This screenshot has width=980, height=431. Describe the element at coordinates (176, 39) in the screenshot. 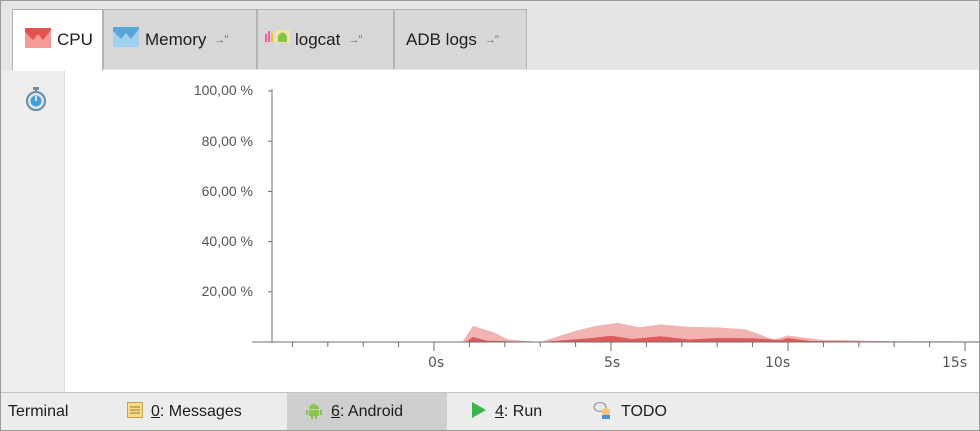

I see `tab-label: Memory` at that location.